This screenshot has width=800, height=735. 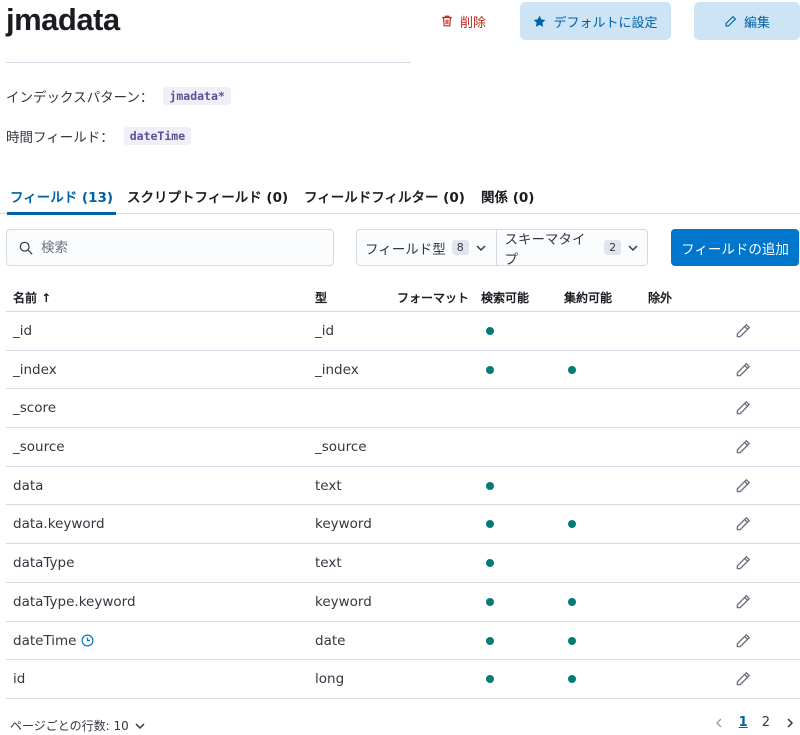 I want to click on field-name-cell: _id, so click(x=22, y=331).